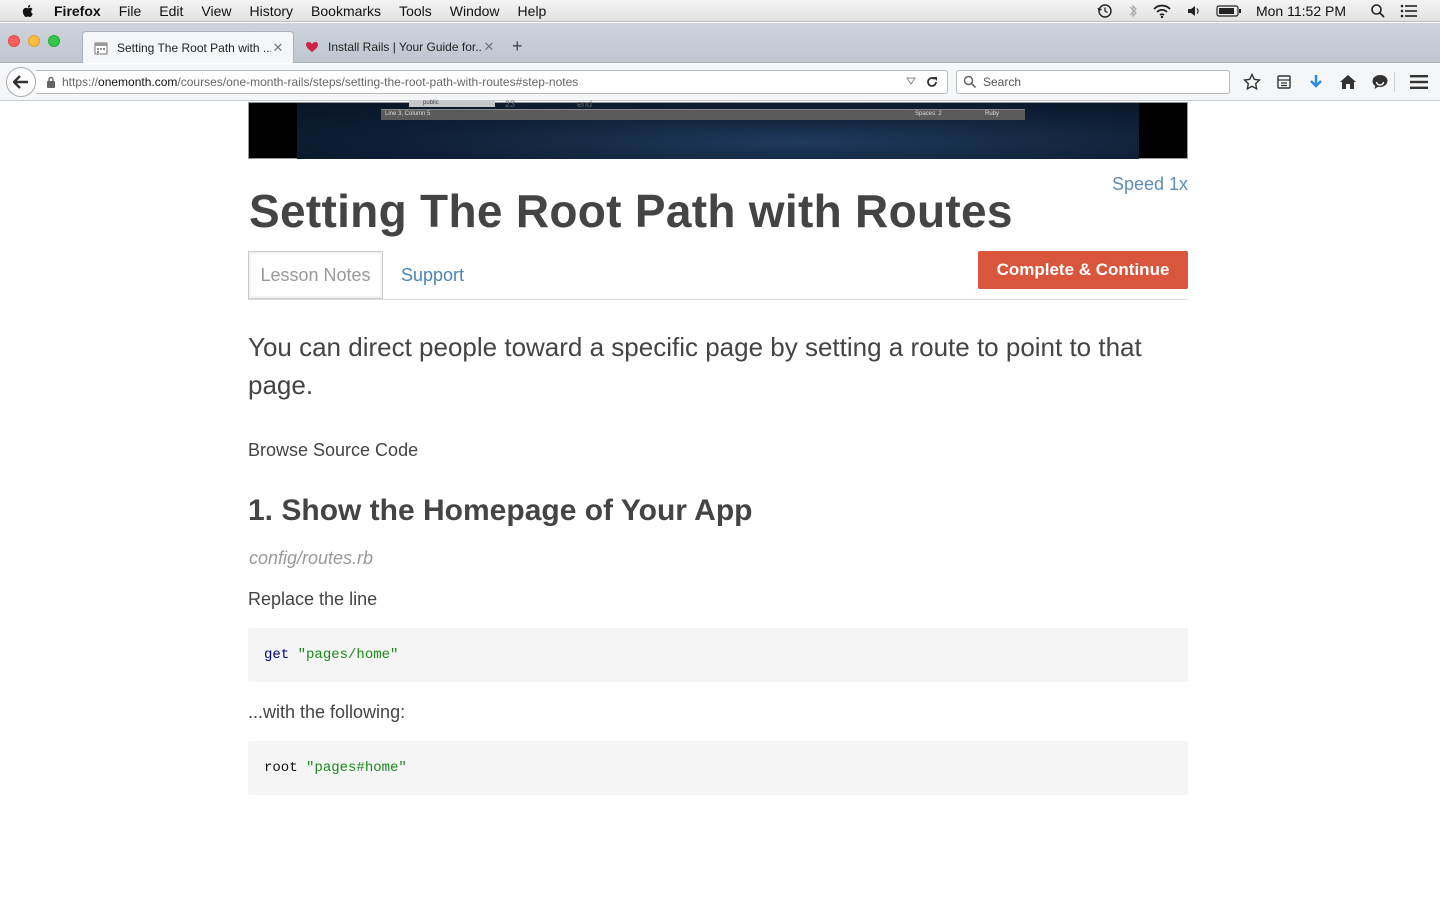 Image resolution: width=1440 pixels, height=900 pixels. I want to click on back-button, so click(21, 82).